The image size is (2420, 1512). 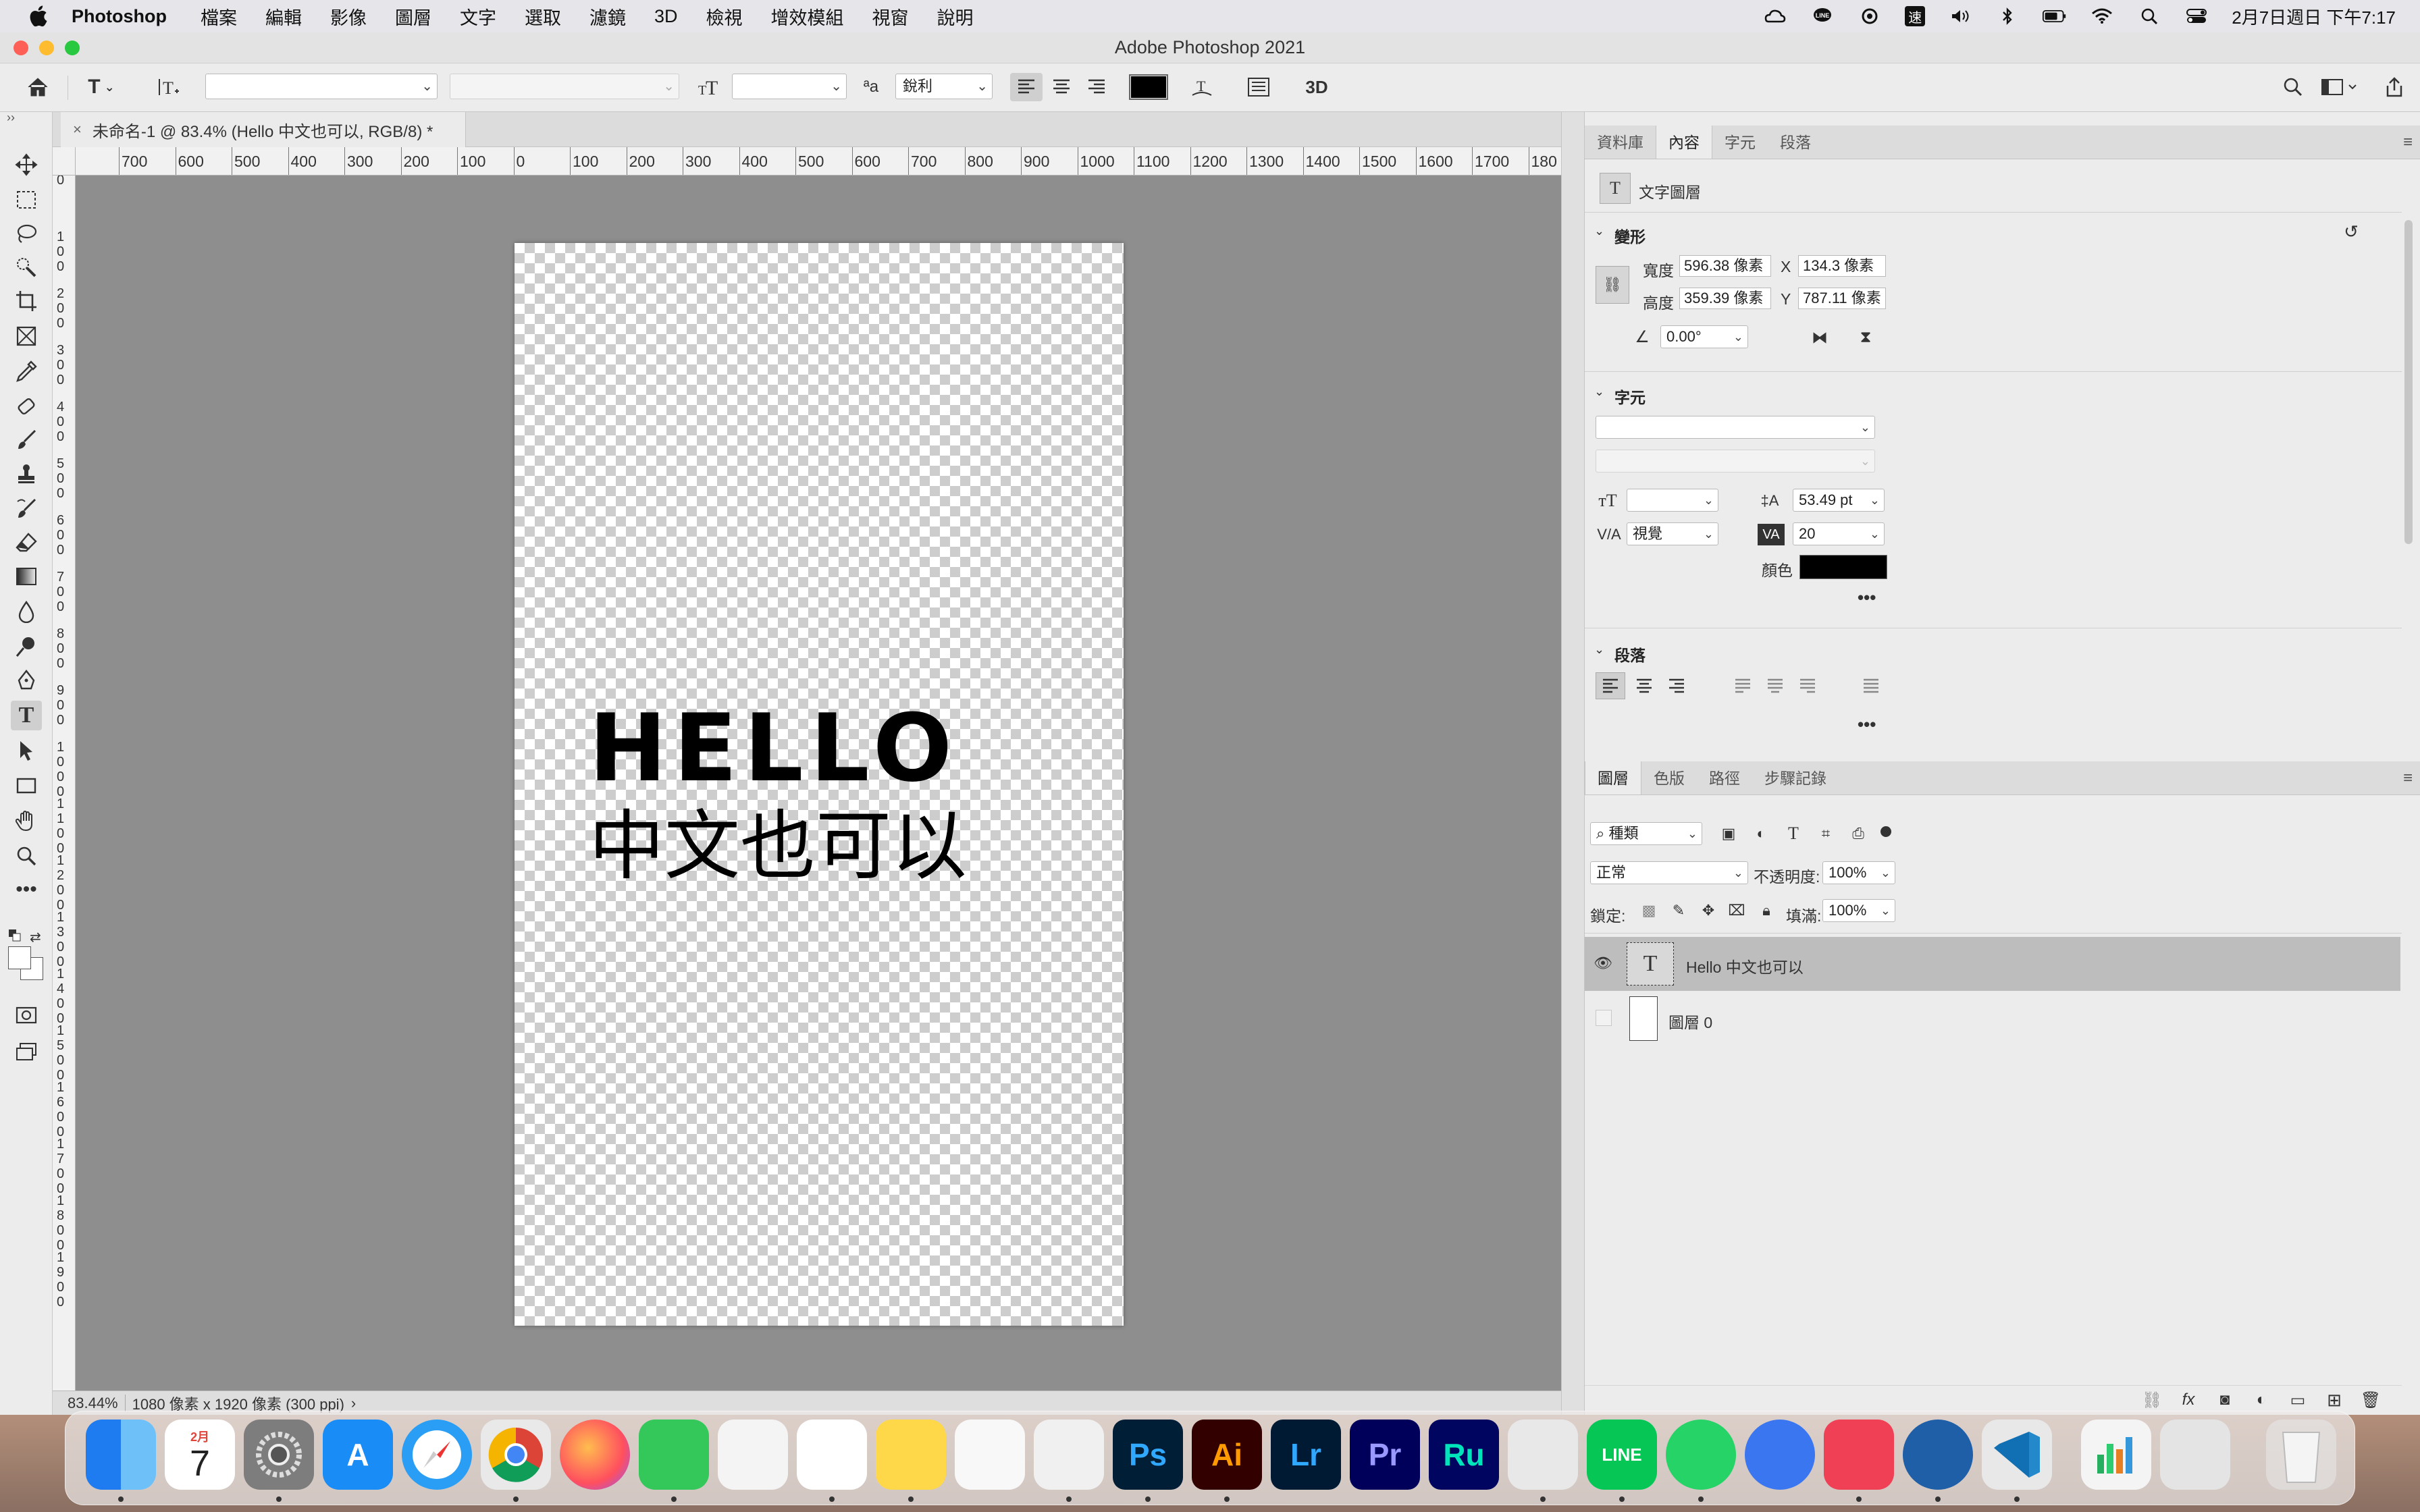 I want to click on collapse-tools-icon: ››, so click(x=11, y=118).